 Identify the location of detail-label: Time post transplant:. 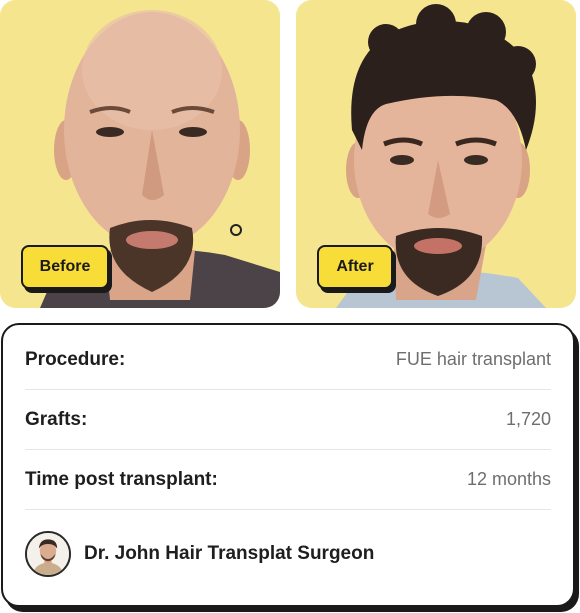
(121, 479).